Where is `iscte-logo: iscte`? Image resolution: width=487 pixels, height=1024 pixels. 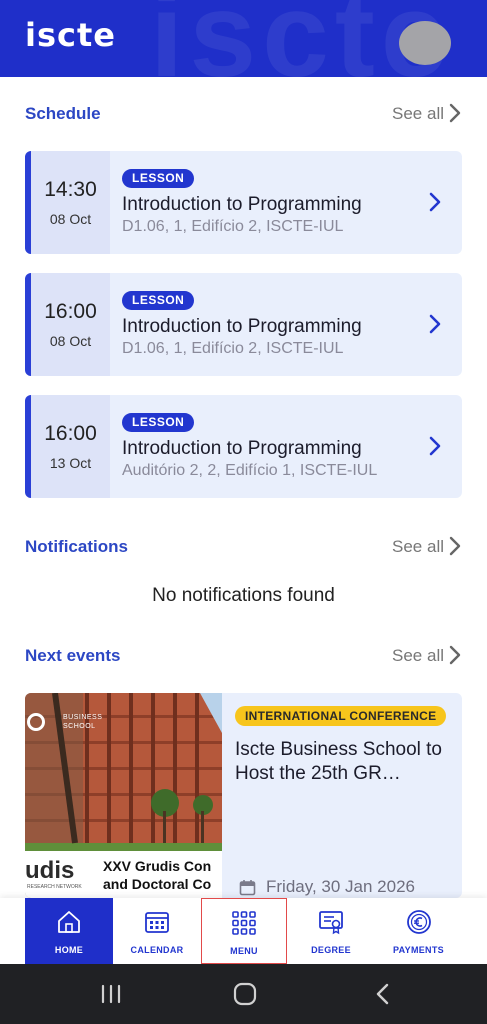 iscte-logo: iscte is located at coordinates (70, 35).